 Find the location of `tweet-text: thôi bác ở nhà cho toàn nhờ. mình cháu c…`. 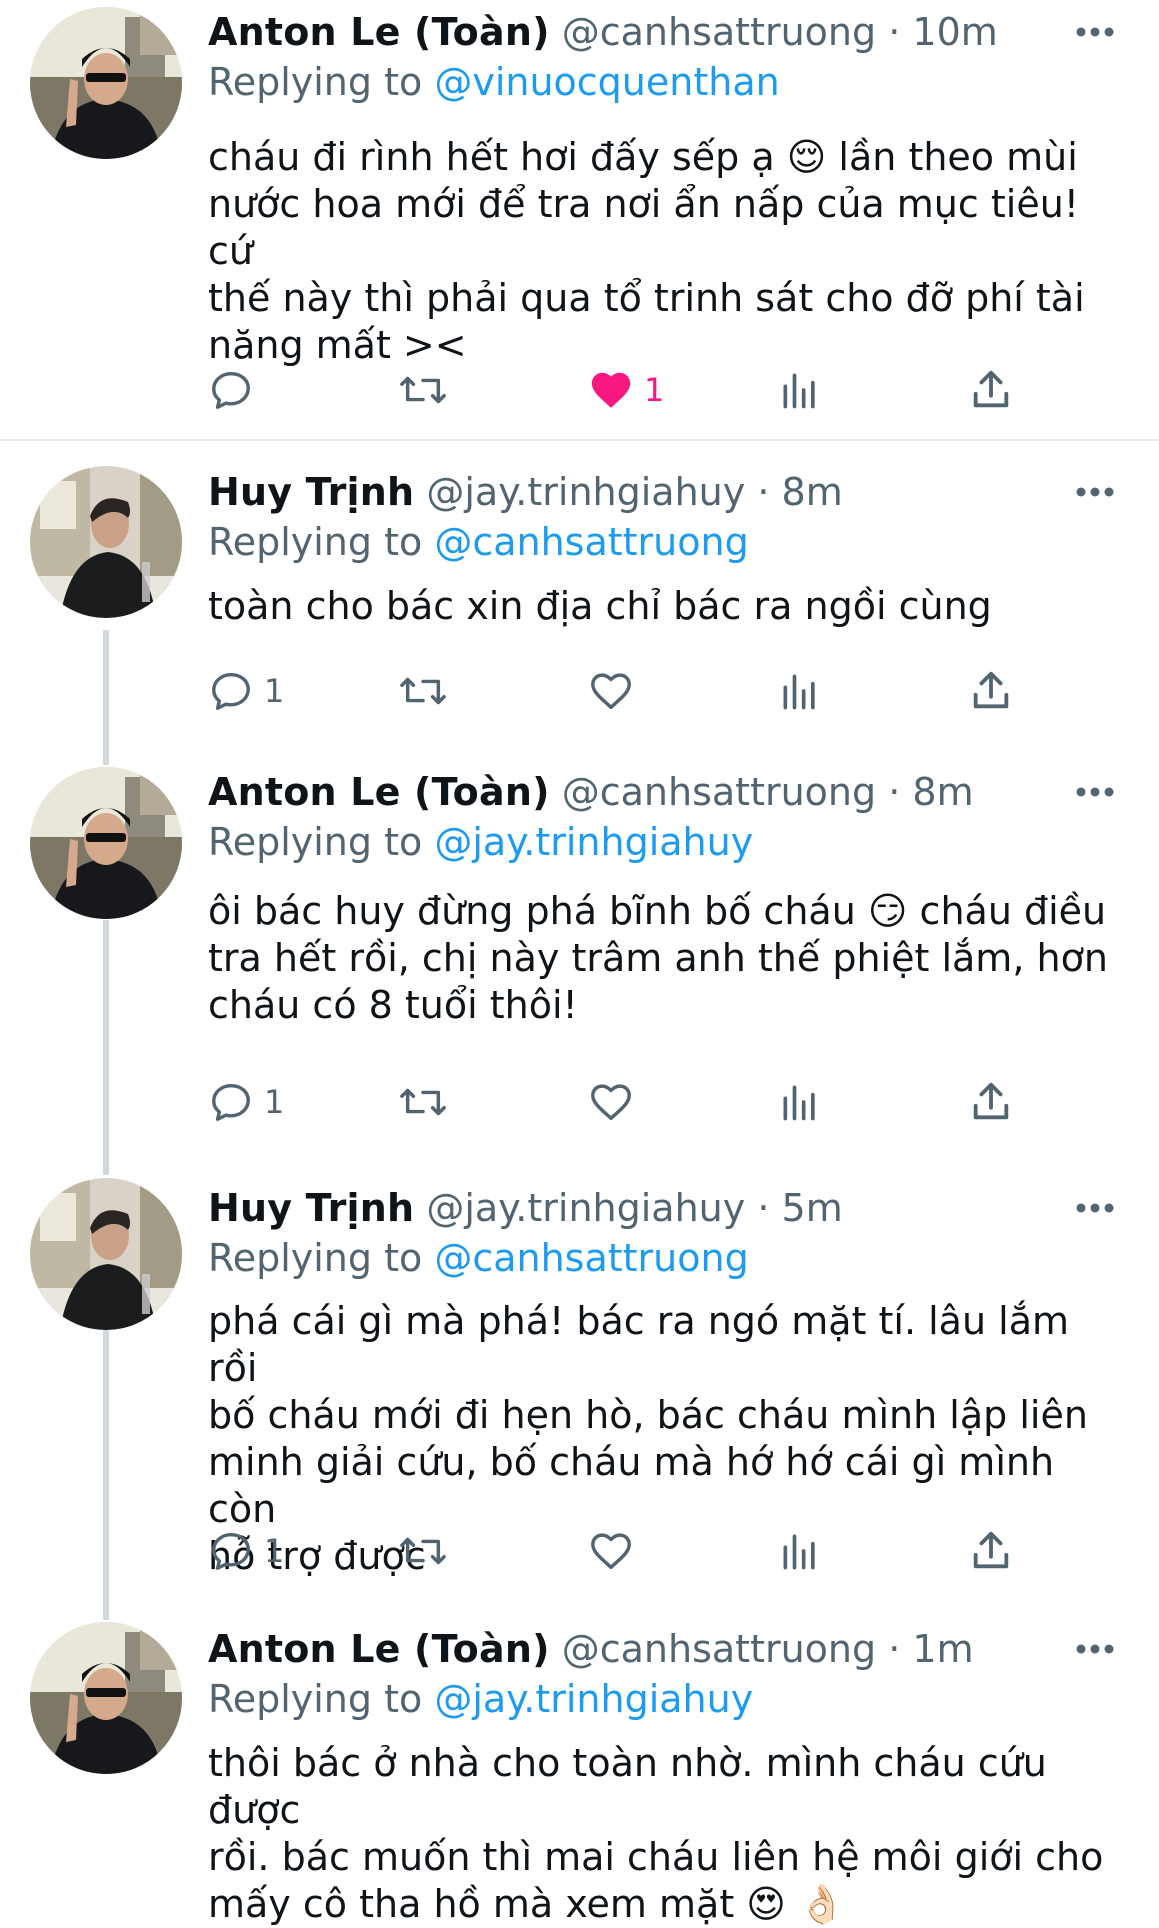

tweet-text: thôi bác ở nhà cho toàn nhờ. mình cháu c… is located at coordinates (656, 1833).